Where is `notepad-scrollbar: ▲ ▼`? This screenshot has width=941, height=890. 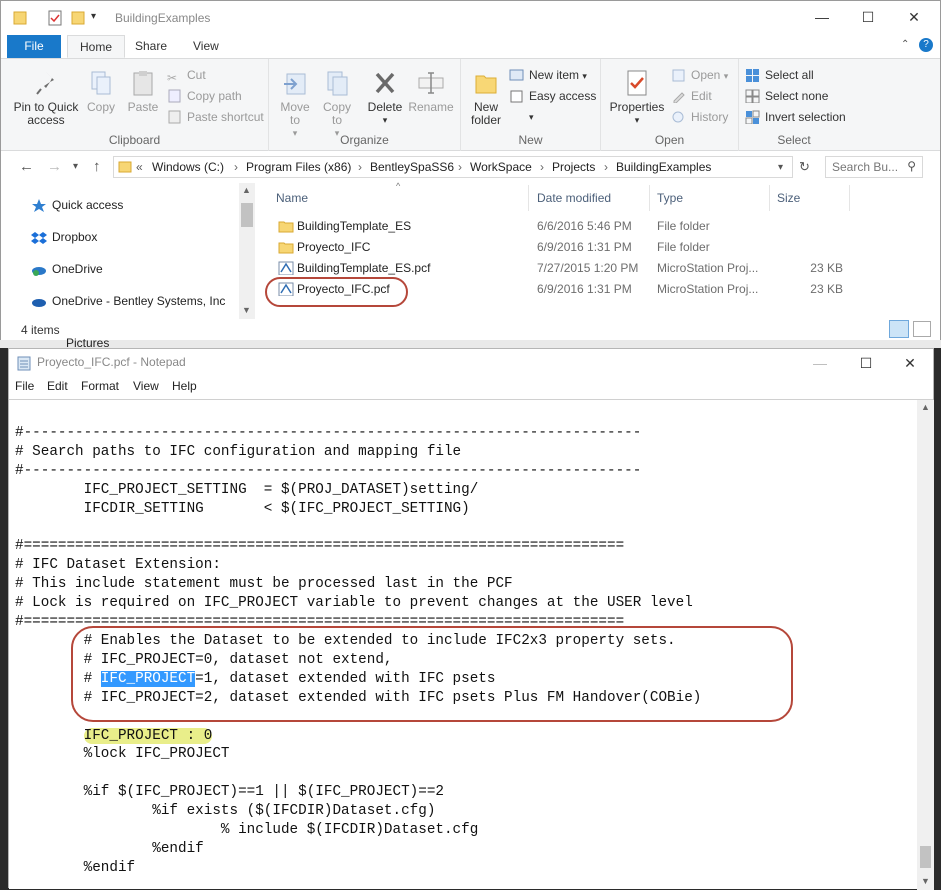
notepad-scrollbar: ▲ ▼ is located at coordinates (925, 645).